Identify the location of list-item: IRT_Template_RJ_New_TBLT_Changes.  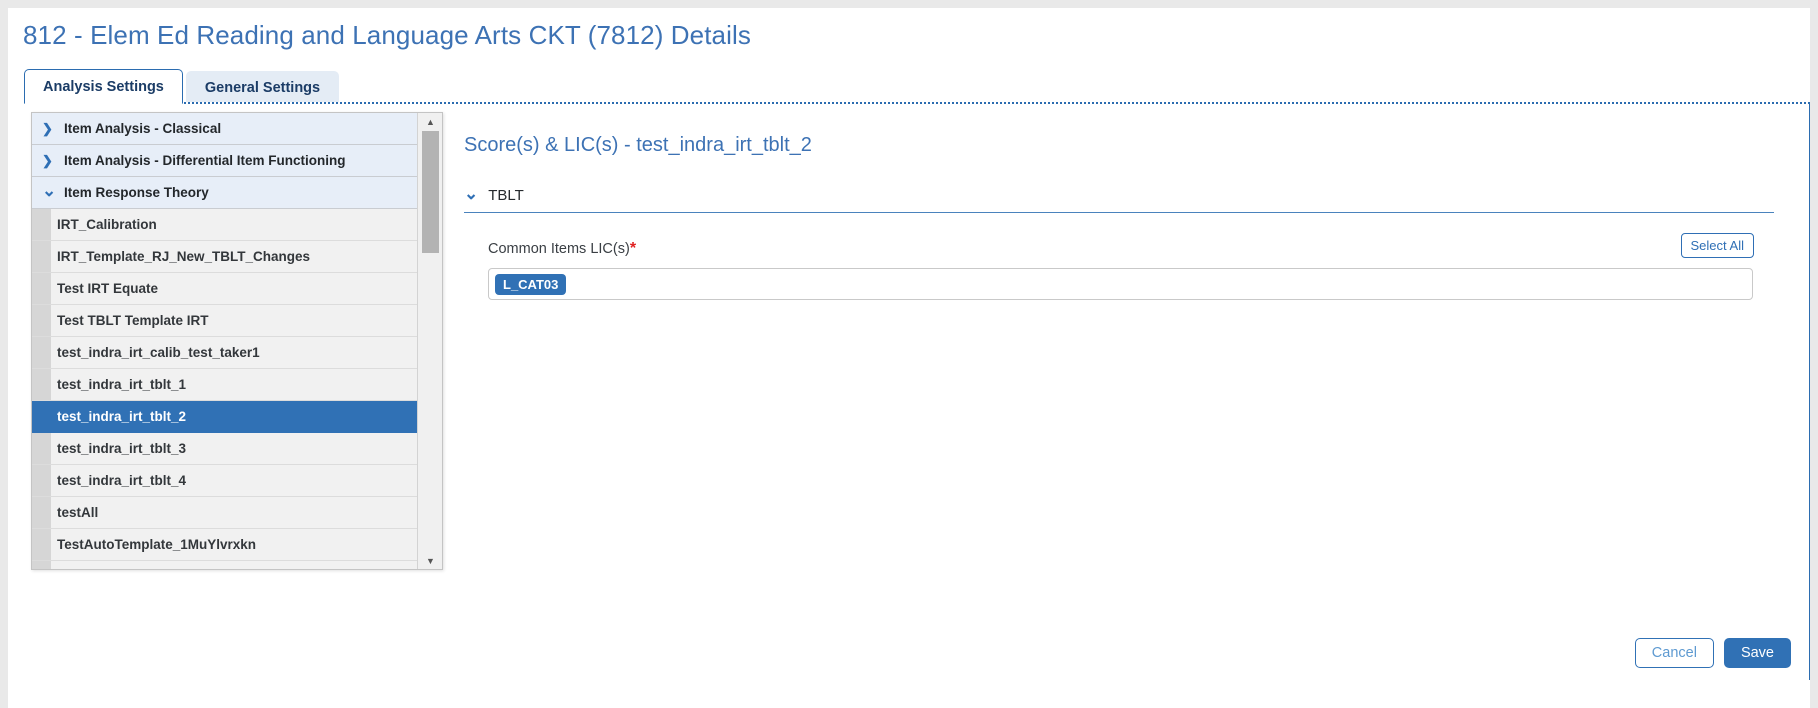
(224, 257).